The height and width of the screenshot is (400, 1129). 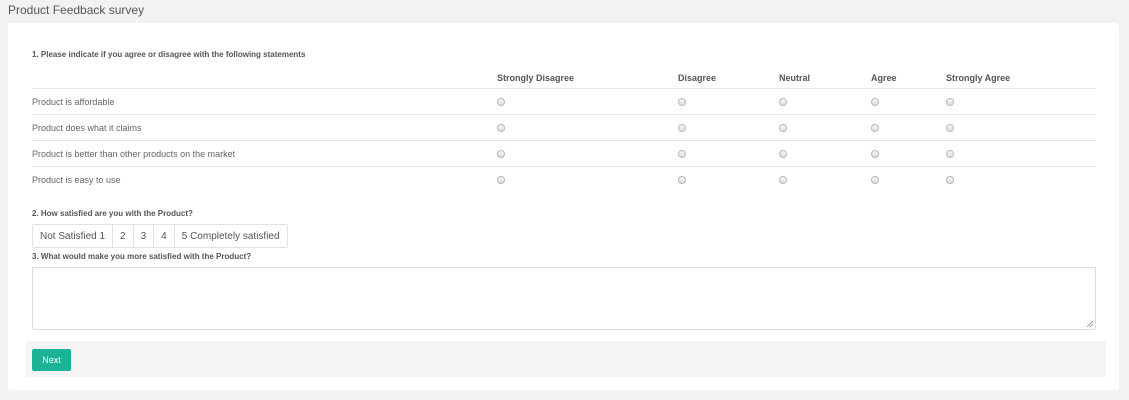 What do you see at coordinates (783, 128) in the screenshot?
I see `radio-claims-neutral` at bounding box center [783, 128].